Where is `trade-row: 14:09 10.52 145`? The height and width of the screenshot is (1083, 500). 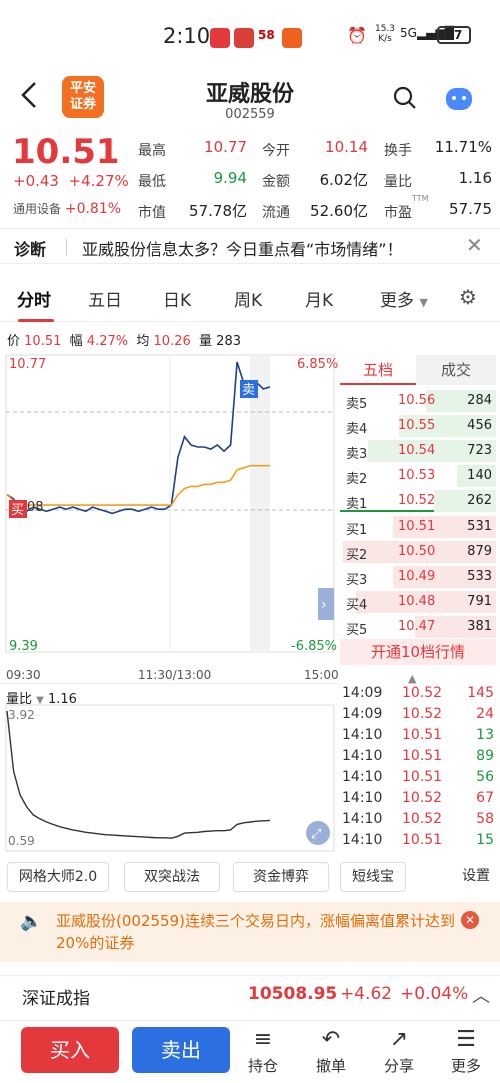 trade-row: 14:09 10.52 145 is located at coordinates (418, 693).